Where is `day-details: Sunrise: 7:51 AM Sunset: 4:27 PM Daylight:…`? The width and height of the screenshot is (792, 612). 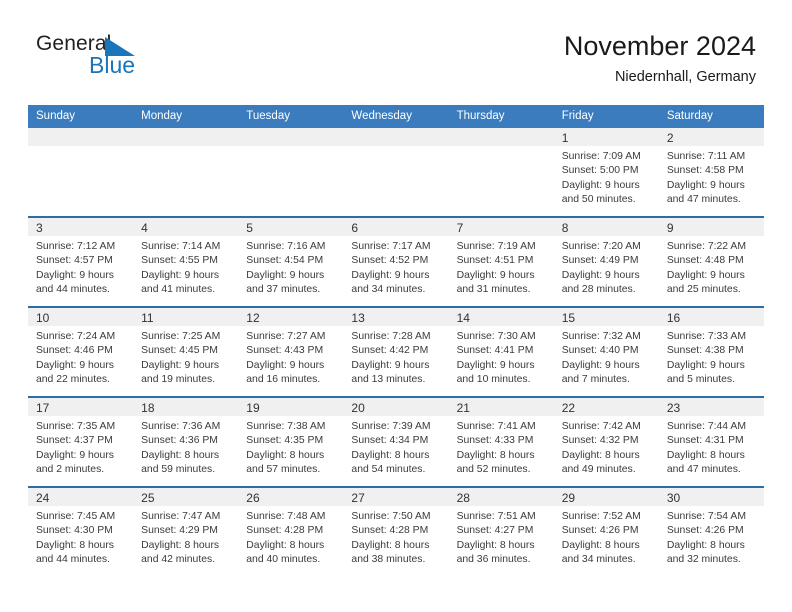
day-details: Sunrise: 7:51 AM Sunset: 4:27 PM Daylight:… is located at coordinates (501, 536).